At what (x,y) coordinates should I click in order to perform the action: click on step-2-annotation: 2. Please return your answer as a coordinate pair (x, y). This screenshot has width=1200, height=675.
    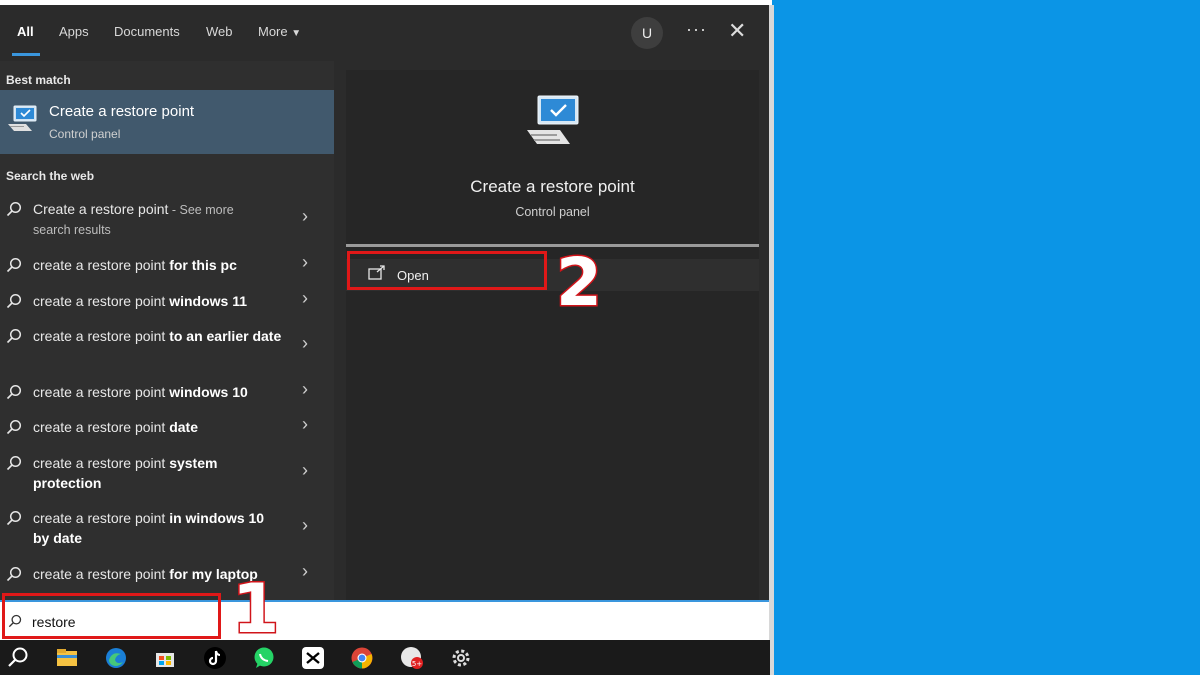
    Looking at the image, I should click on (579, 283).